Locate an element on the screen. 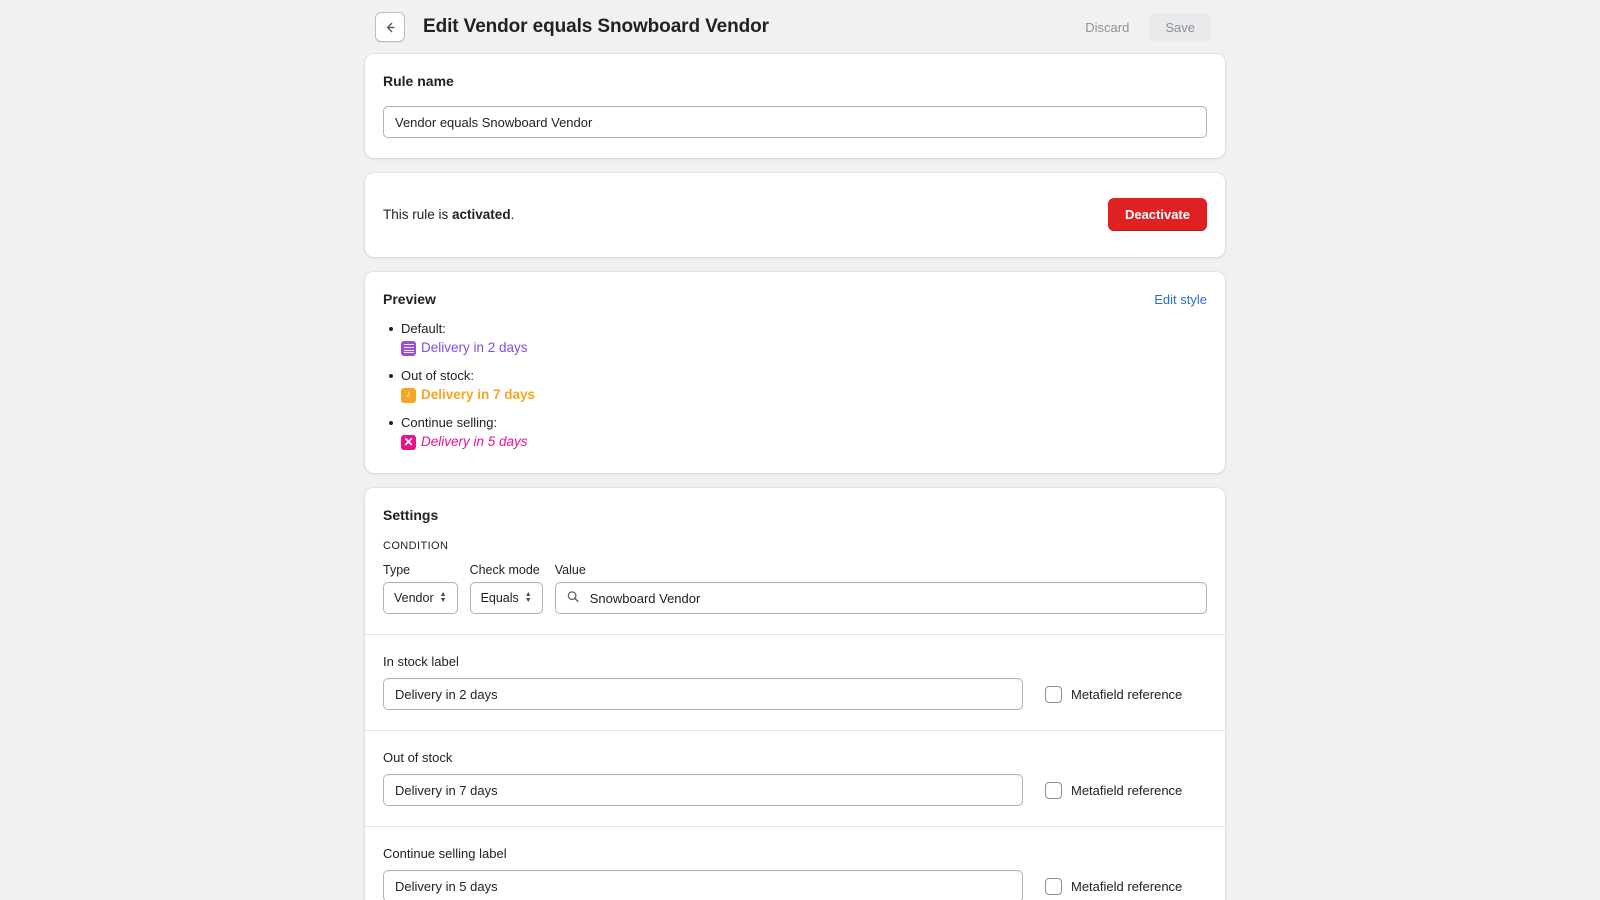  preview-item-label: Delivery in 5 days is located at coordinates (474, 441).